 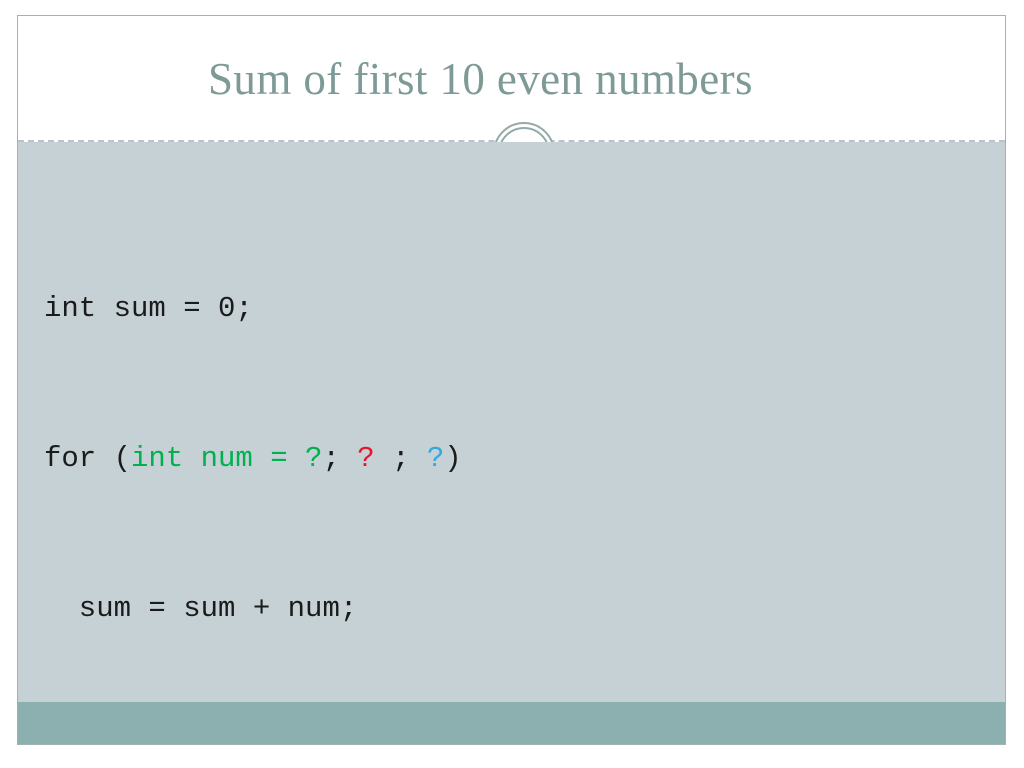 I want to click on page-title: Sum of first 10 even numbers, so click(x=480, y=79).